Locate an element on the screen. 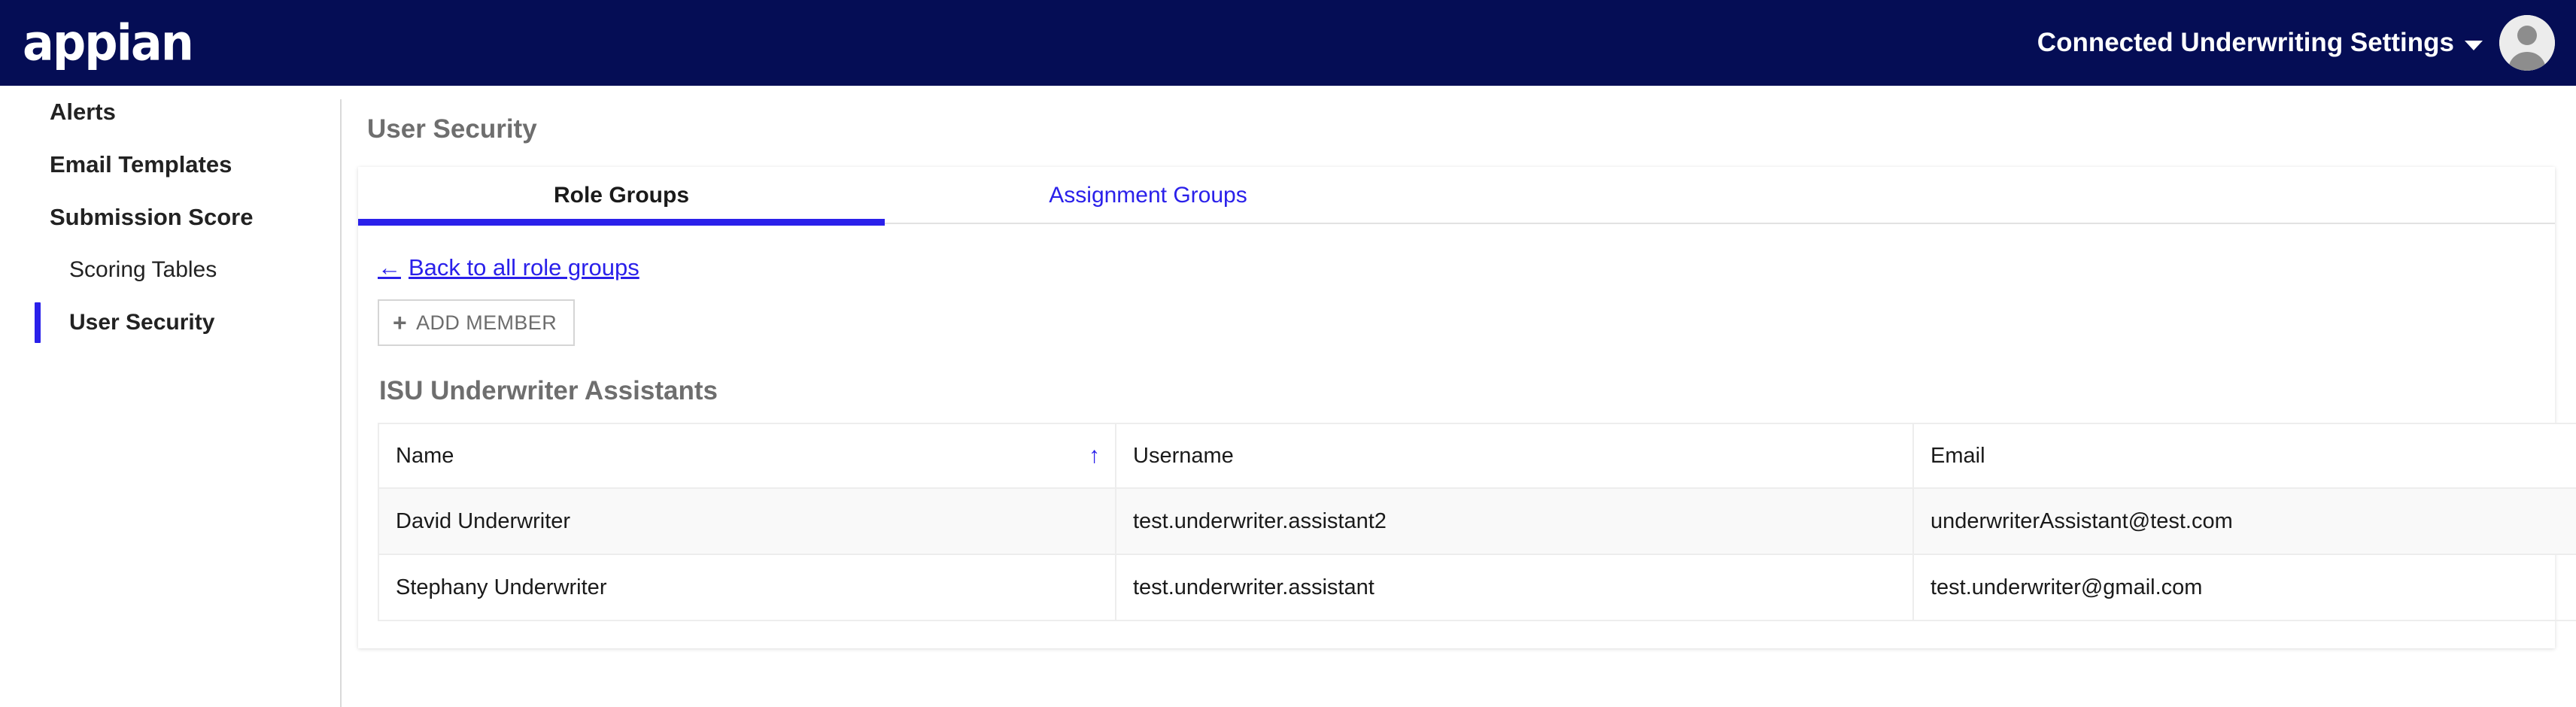 The image size is (2576, 707). header-right-group: Connected Underwriting Settings is located at coordinates (2296, 43).